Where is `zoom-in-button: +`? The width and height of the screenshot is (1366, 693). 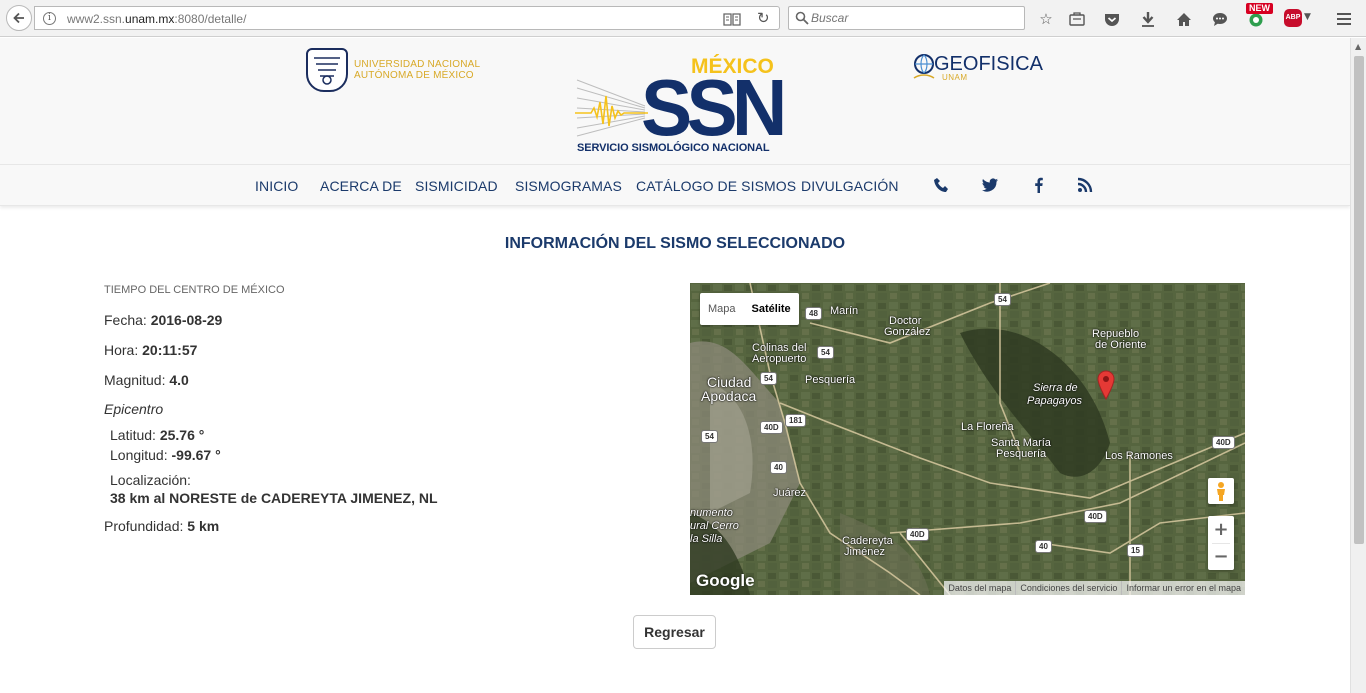
zoom-in-button: + is located at coordinates (1221, 529).